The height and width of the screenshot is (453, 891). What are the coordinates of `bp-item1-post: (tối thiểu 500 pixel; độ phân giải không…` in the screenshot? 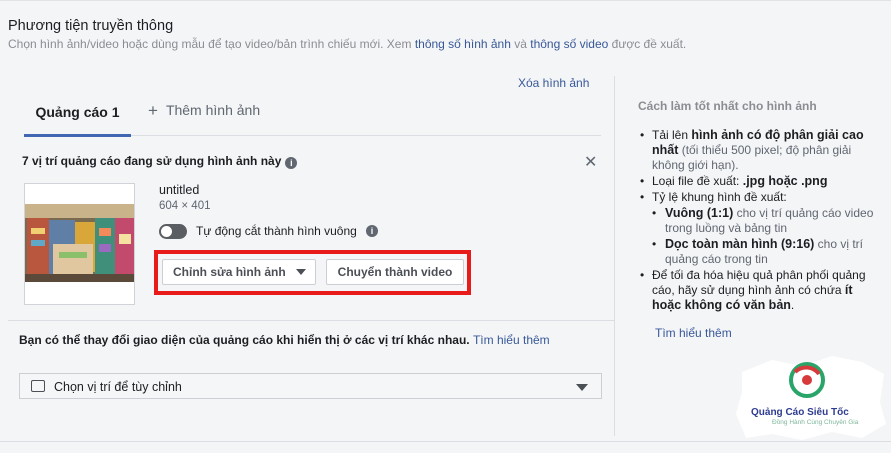 It's located at (752, 157).